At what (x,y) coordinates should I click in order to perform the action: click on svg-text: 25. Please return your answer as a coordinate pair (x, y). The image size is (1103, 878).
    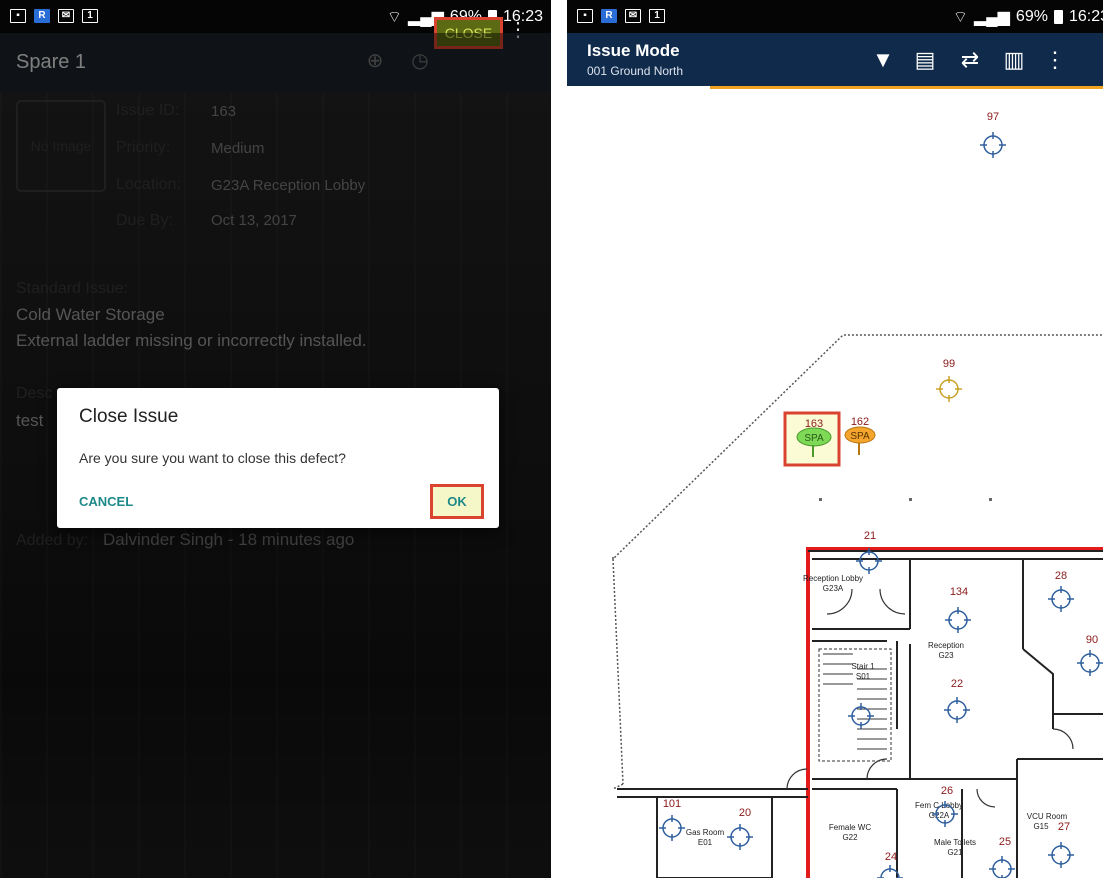
    Looking at the image, I should click on (1005, 842).